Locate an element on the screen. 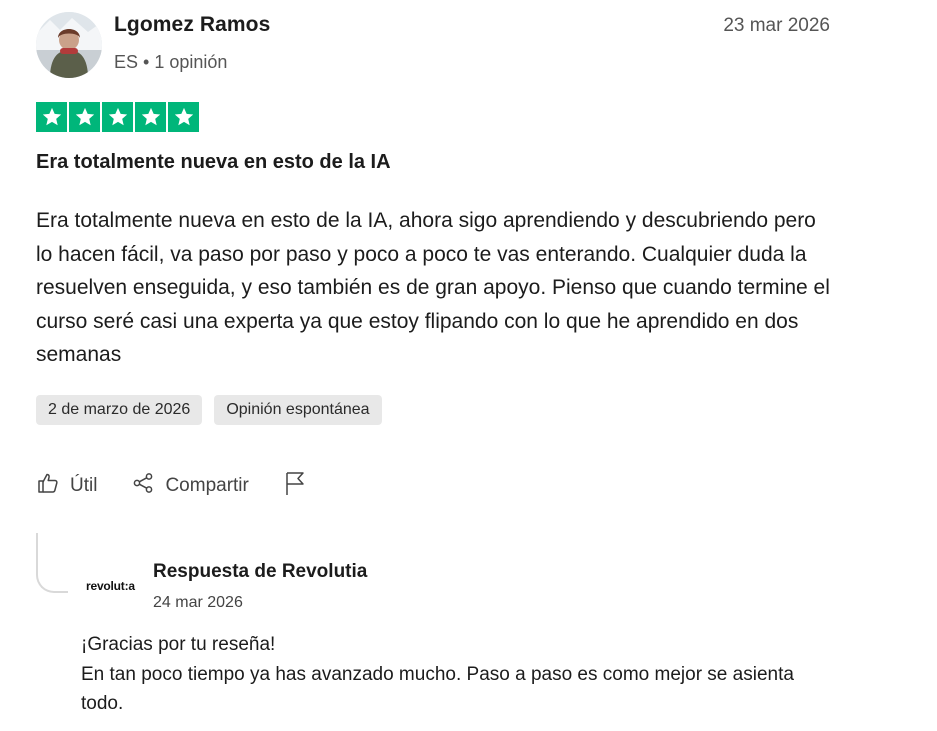 The width and height of the screenshot is (937, 731). reviewer-avatar is located at coordinates (69, 45).